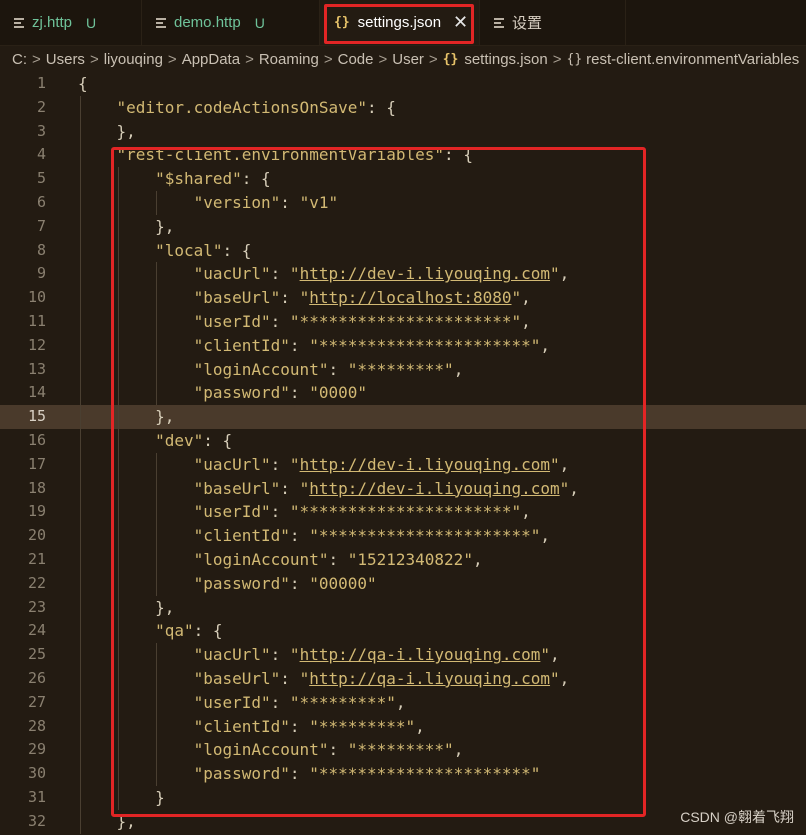  I want to click on line-number: 15, so click(36, 416).